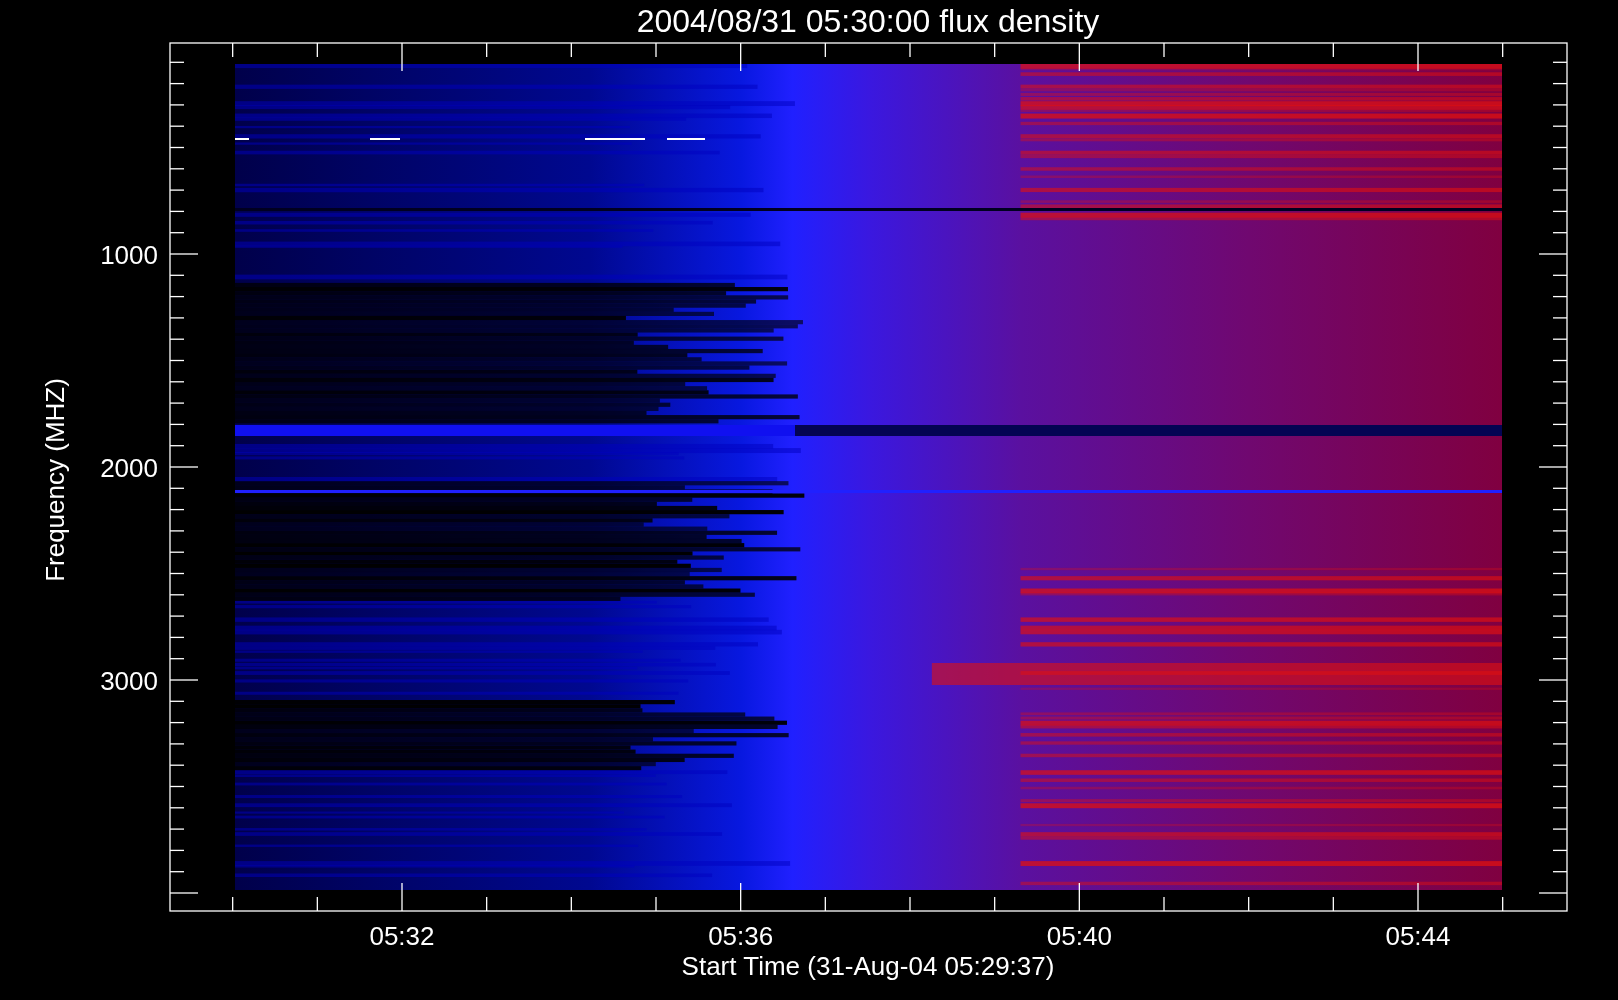 Image resolution: width=1618 pixels, height=1000 pixels. What do you see at coordinates (868, 966) in the screenshot?
I see `x-axis-label: Start Time (31-Aug-04 05:29:37)` at bounding box center [868, 966].